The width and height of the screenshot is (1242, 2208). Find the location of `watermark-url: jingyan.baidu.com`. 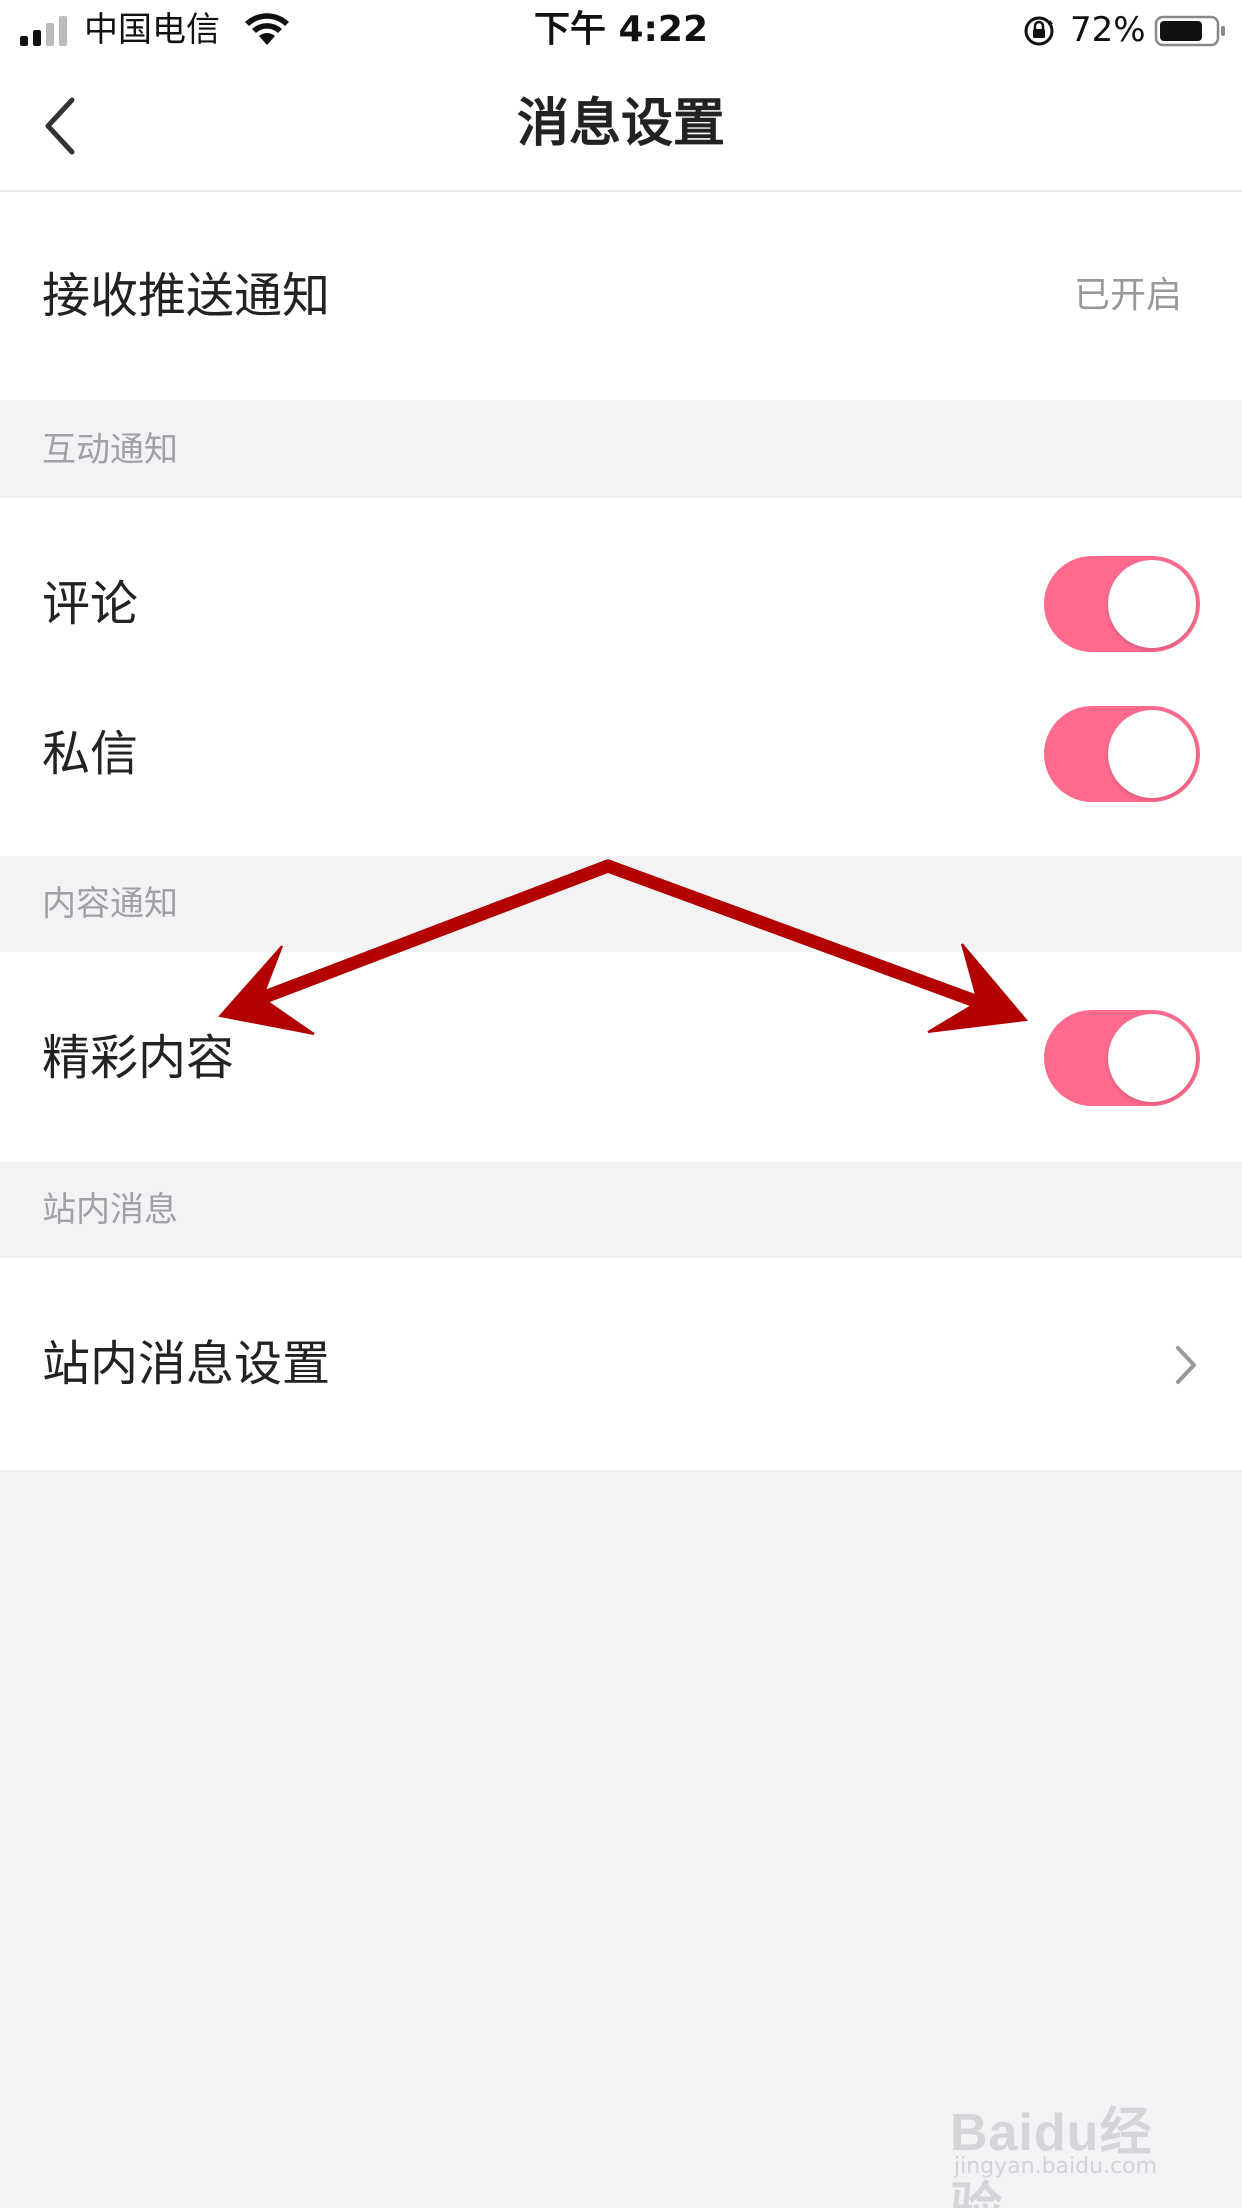

watermark-url: jingyan.baidu.com is located at coordinates (1056, 2166).